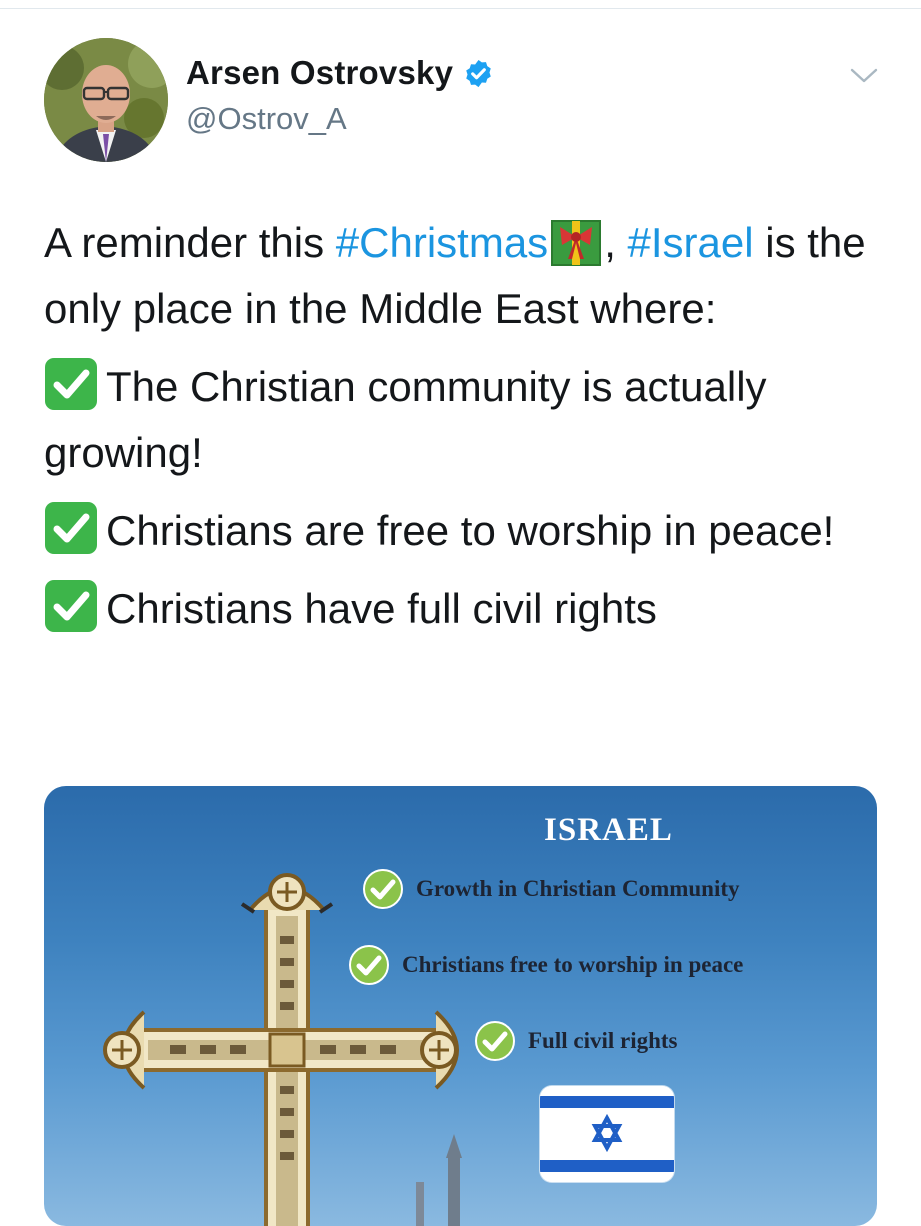 The image size is (921, 1226). I want to click on hashtag-israel: #Israel, so click(691, 242).